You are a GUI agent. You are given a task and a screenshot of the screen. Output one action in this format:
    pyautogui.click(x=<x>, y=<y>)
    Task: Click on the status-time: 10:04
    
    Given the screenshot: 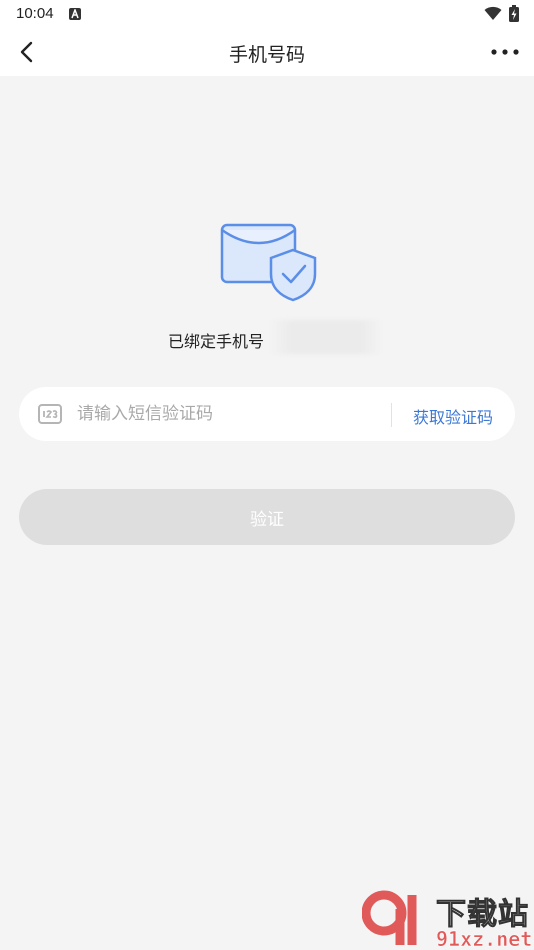 What is the action you would take?
    pyautogui.click(x=35, y=13)
    